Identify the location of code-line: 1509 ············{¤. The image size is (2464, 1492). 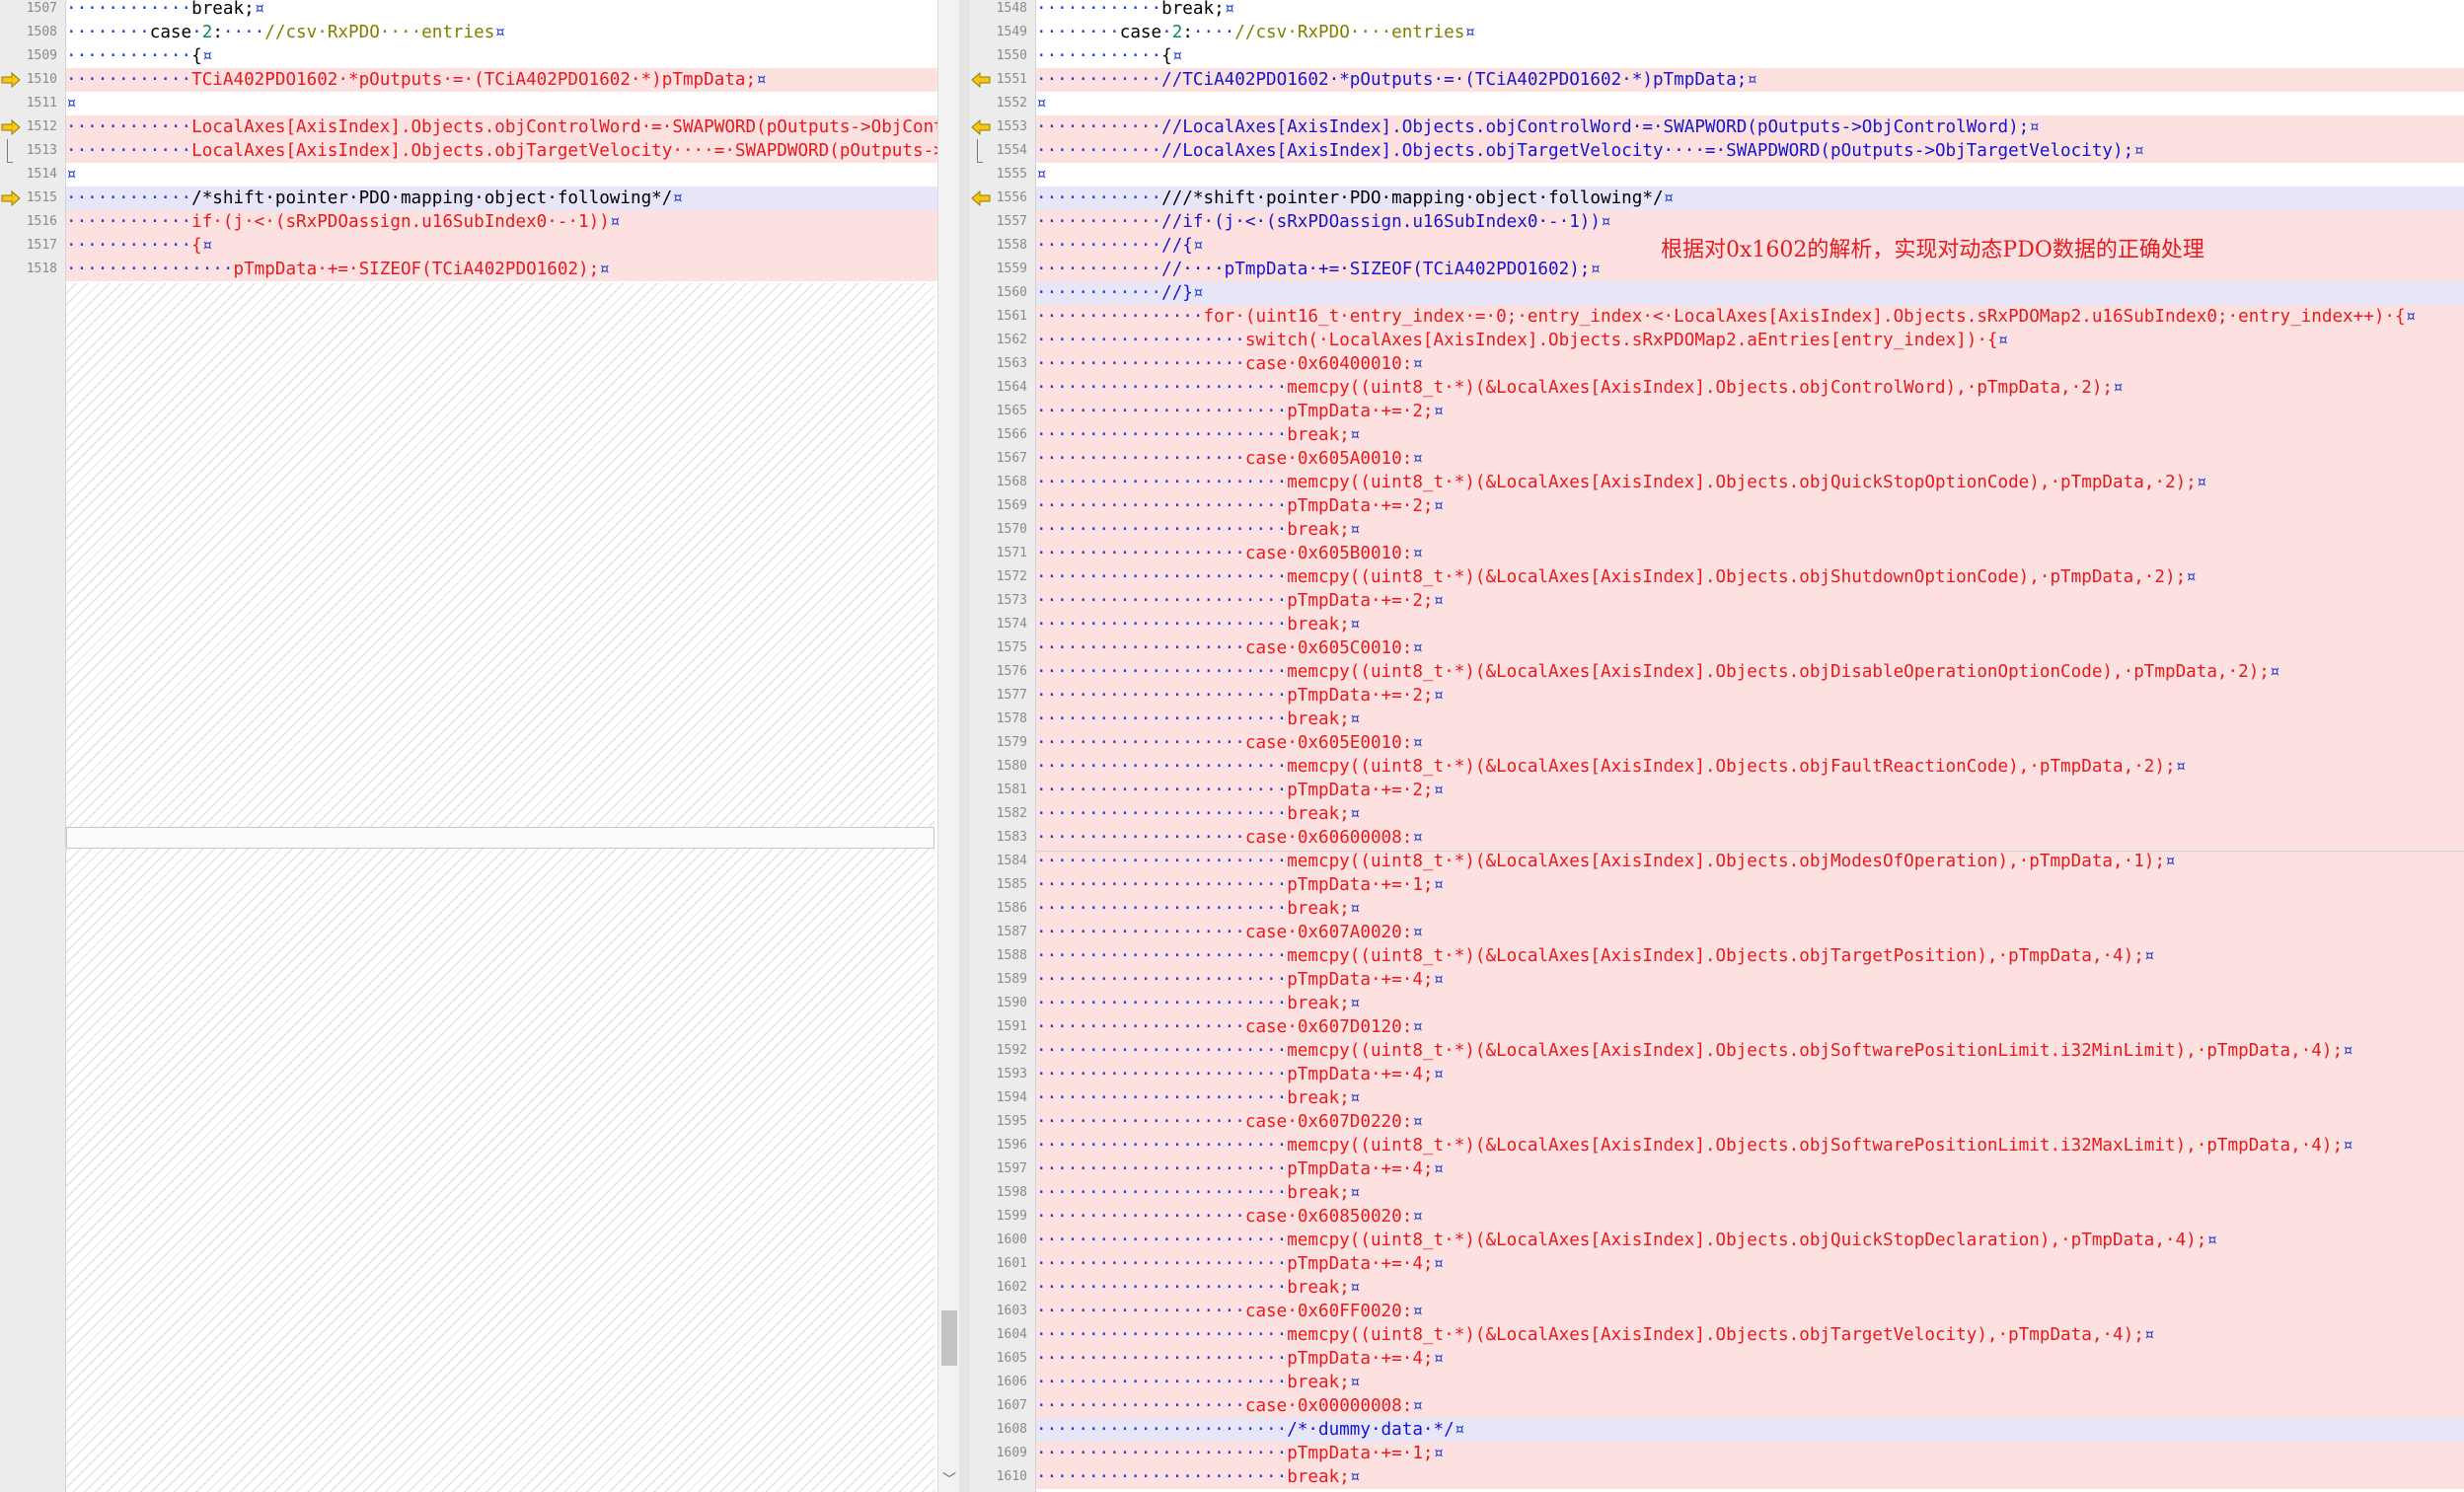
(469, 56).